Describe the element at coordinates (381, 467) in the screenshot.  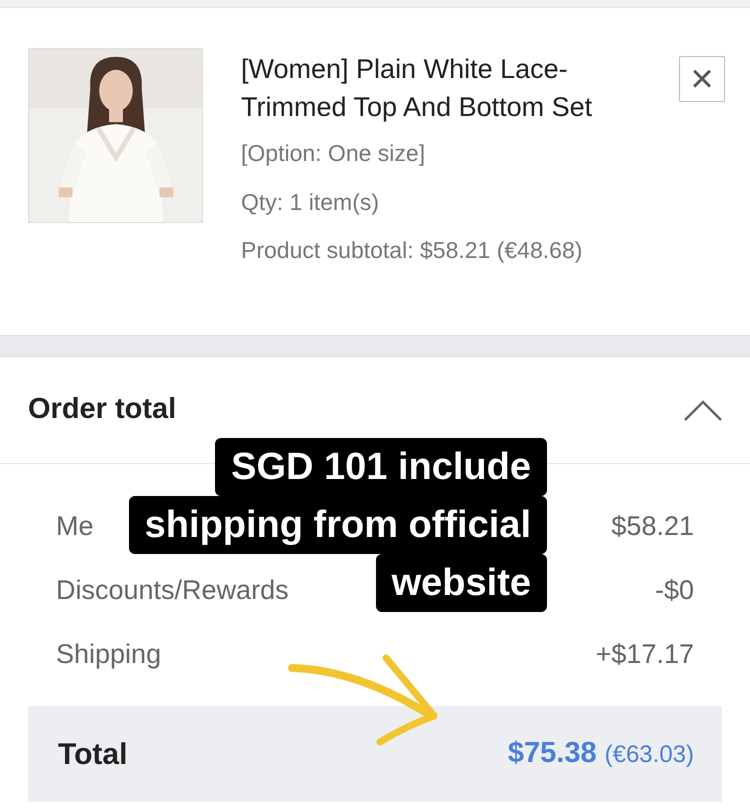
I see `caption-text: SGD 101 include` at that location.